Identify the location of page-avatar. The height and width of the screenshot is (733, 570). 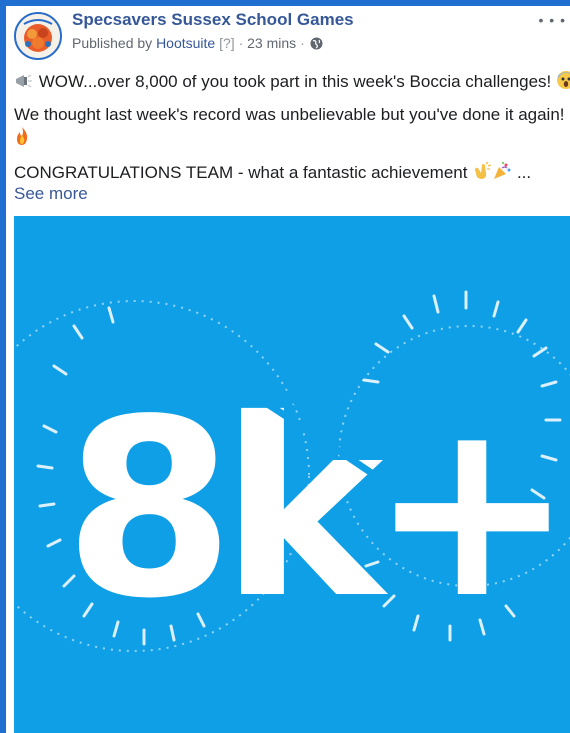
(38, 36).